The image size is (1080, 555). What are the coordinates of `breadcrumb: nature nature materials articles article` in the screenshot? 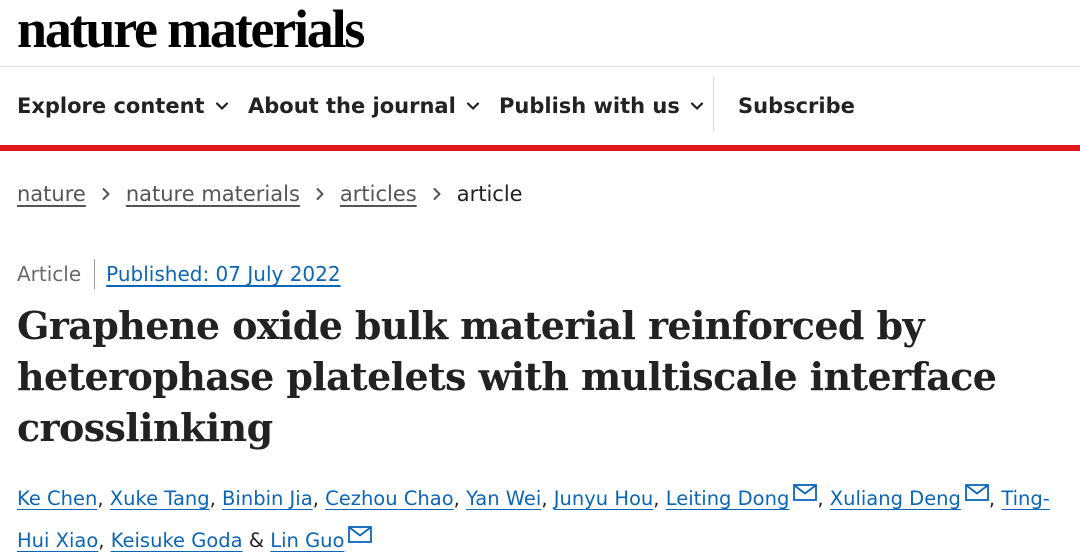 It's located at (270, 194).